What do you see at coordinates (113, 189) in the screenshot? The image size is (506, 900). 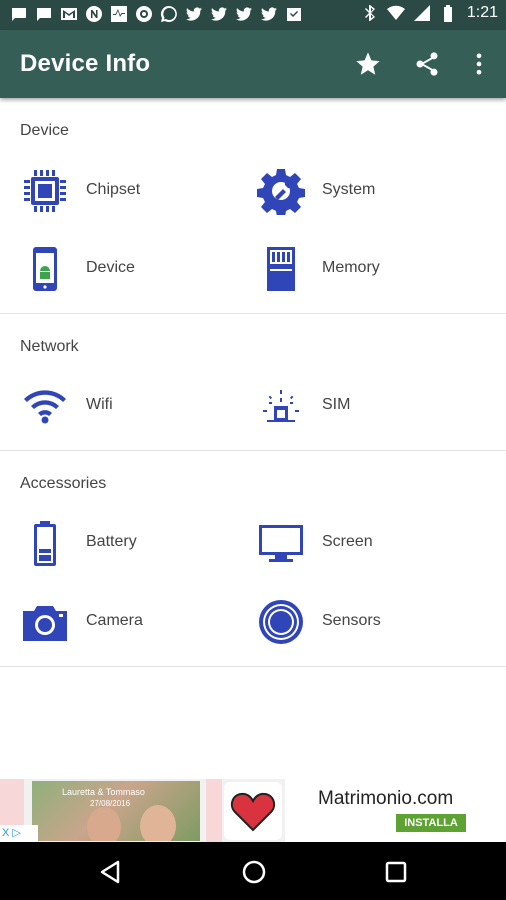 I see `item-label: Chipset` at bounding box center [113, 189].